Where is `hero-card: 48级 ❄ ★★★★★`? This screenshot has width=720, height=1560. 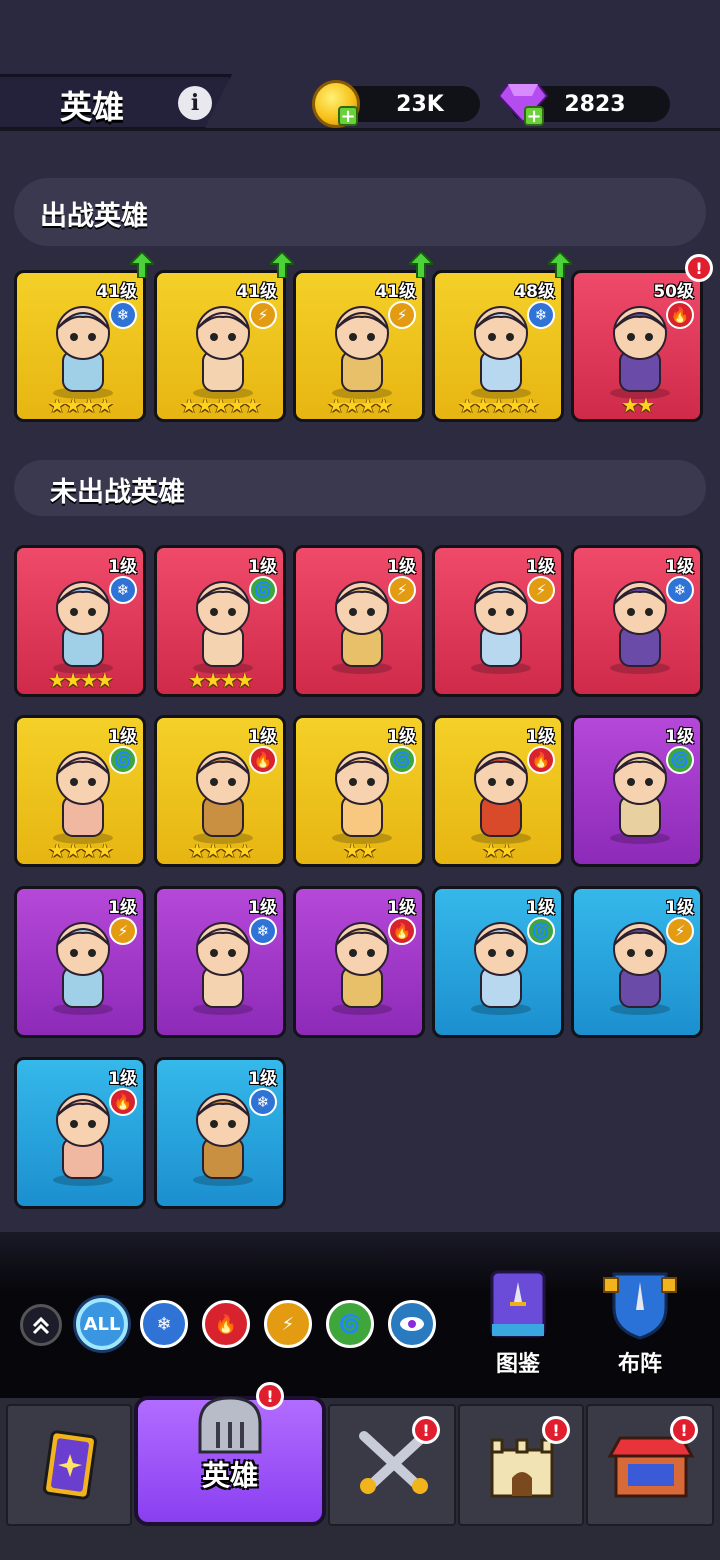
hero-card: 48级 ❄ ★★★★★ is located at coordinates (498, 346).